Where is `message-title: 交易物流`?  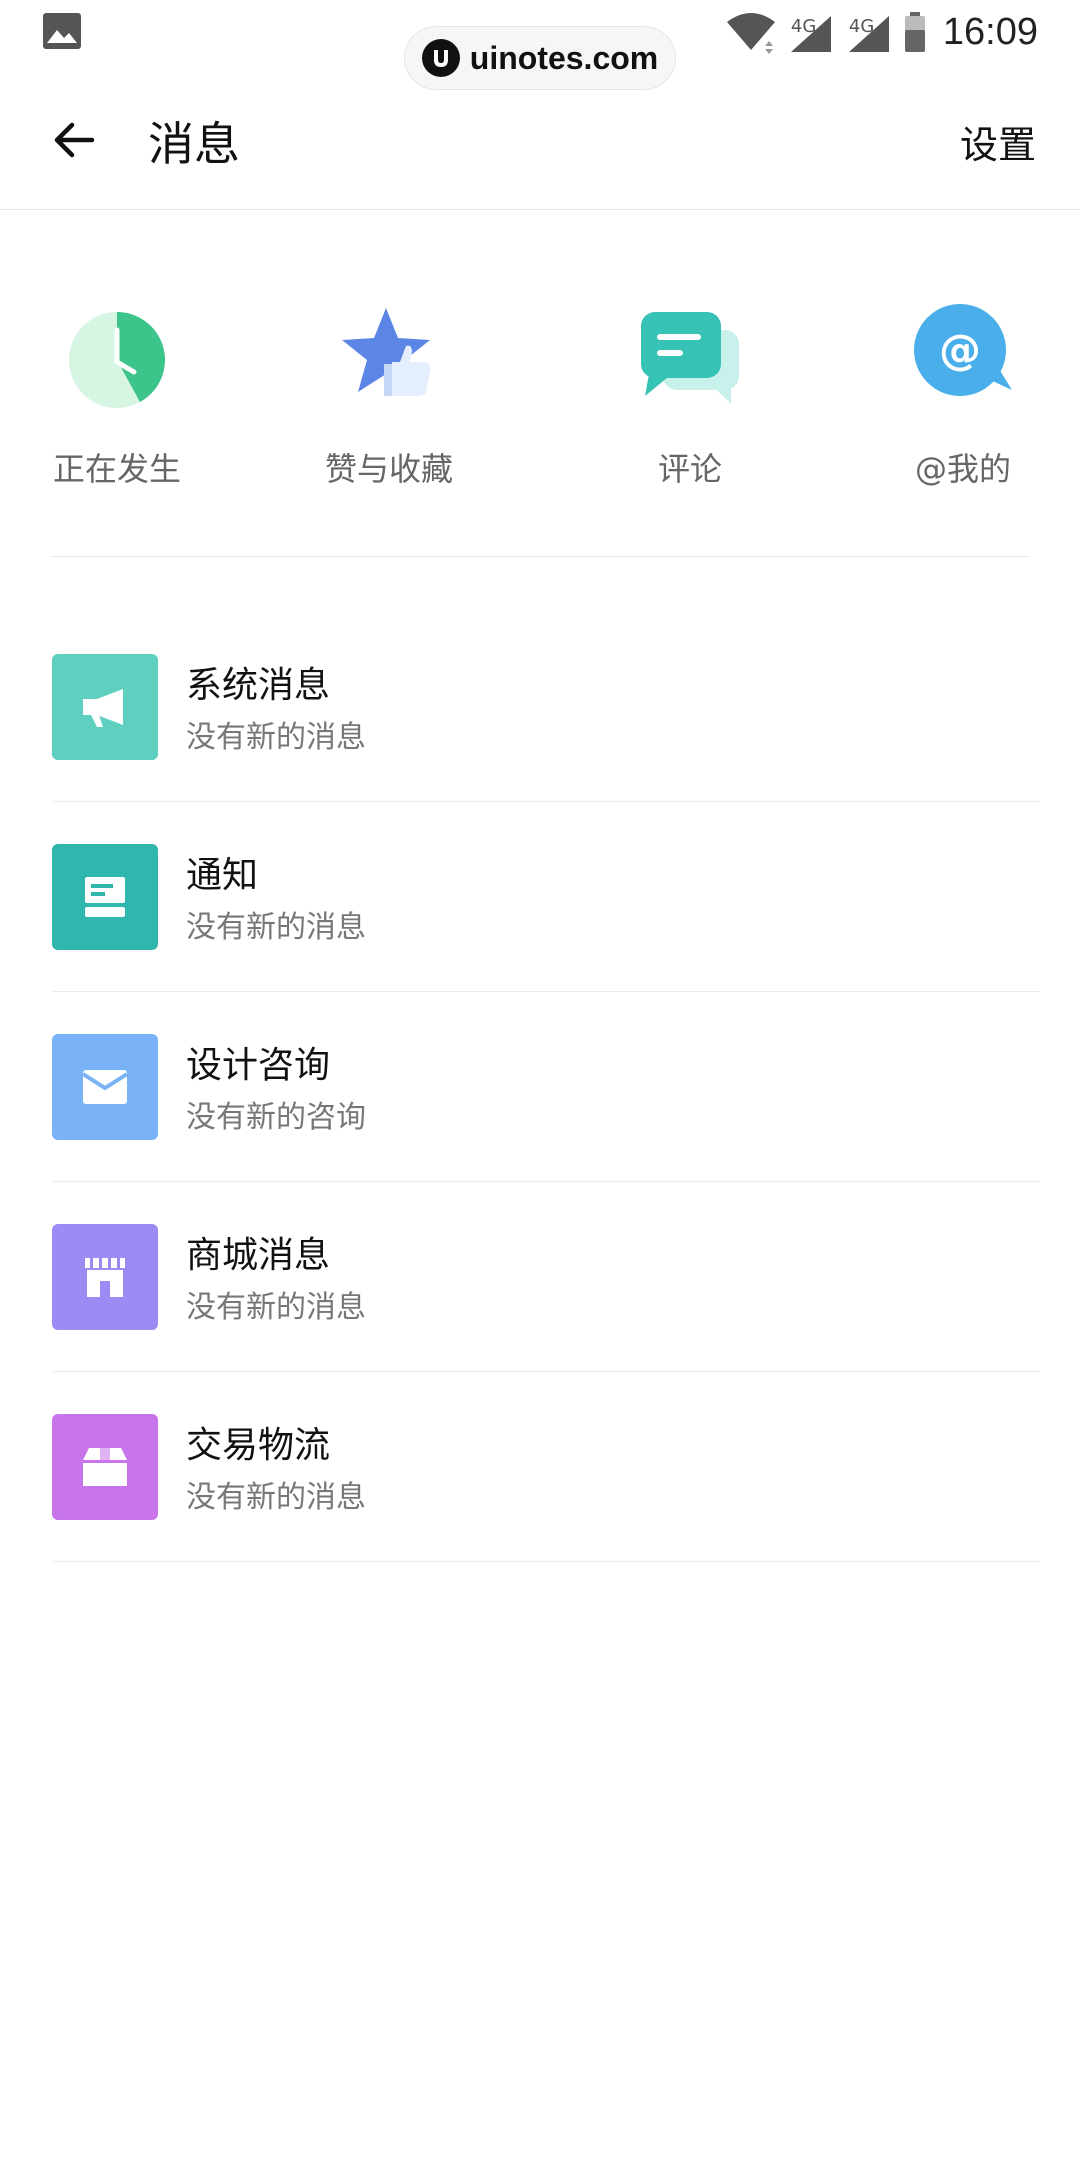 message-title: 交易物流 is located at coordinates (258, 1445).